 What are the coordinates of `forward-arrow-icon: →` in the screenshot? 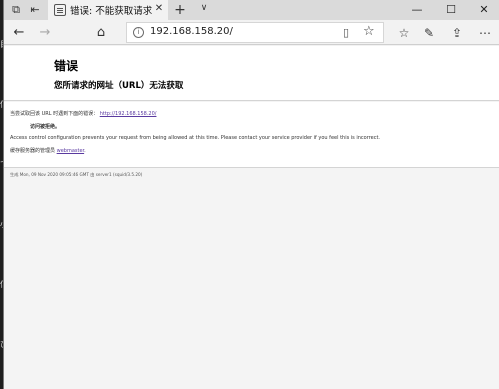 It's located at (45, 33).